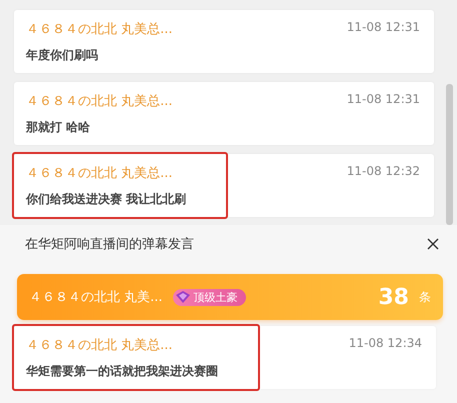 The height and width of the screenshot is (403, 457). I want to click on close-button, so click(433, 244).